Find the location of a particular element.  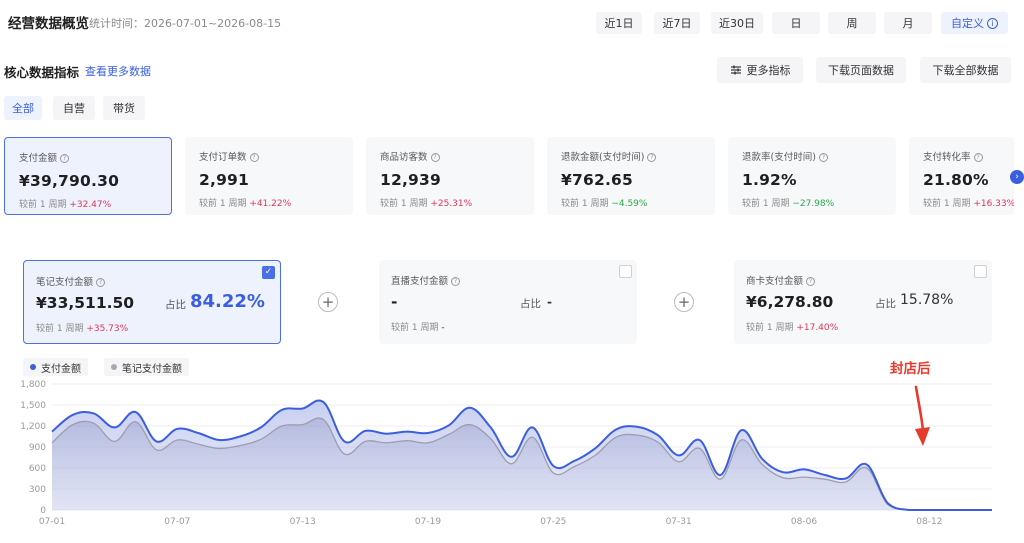

metric-delta: +16.33% is located at coordinates (993, 204).